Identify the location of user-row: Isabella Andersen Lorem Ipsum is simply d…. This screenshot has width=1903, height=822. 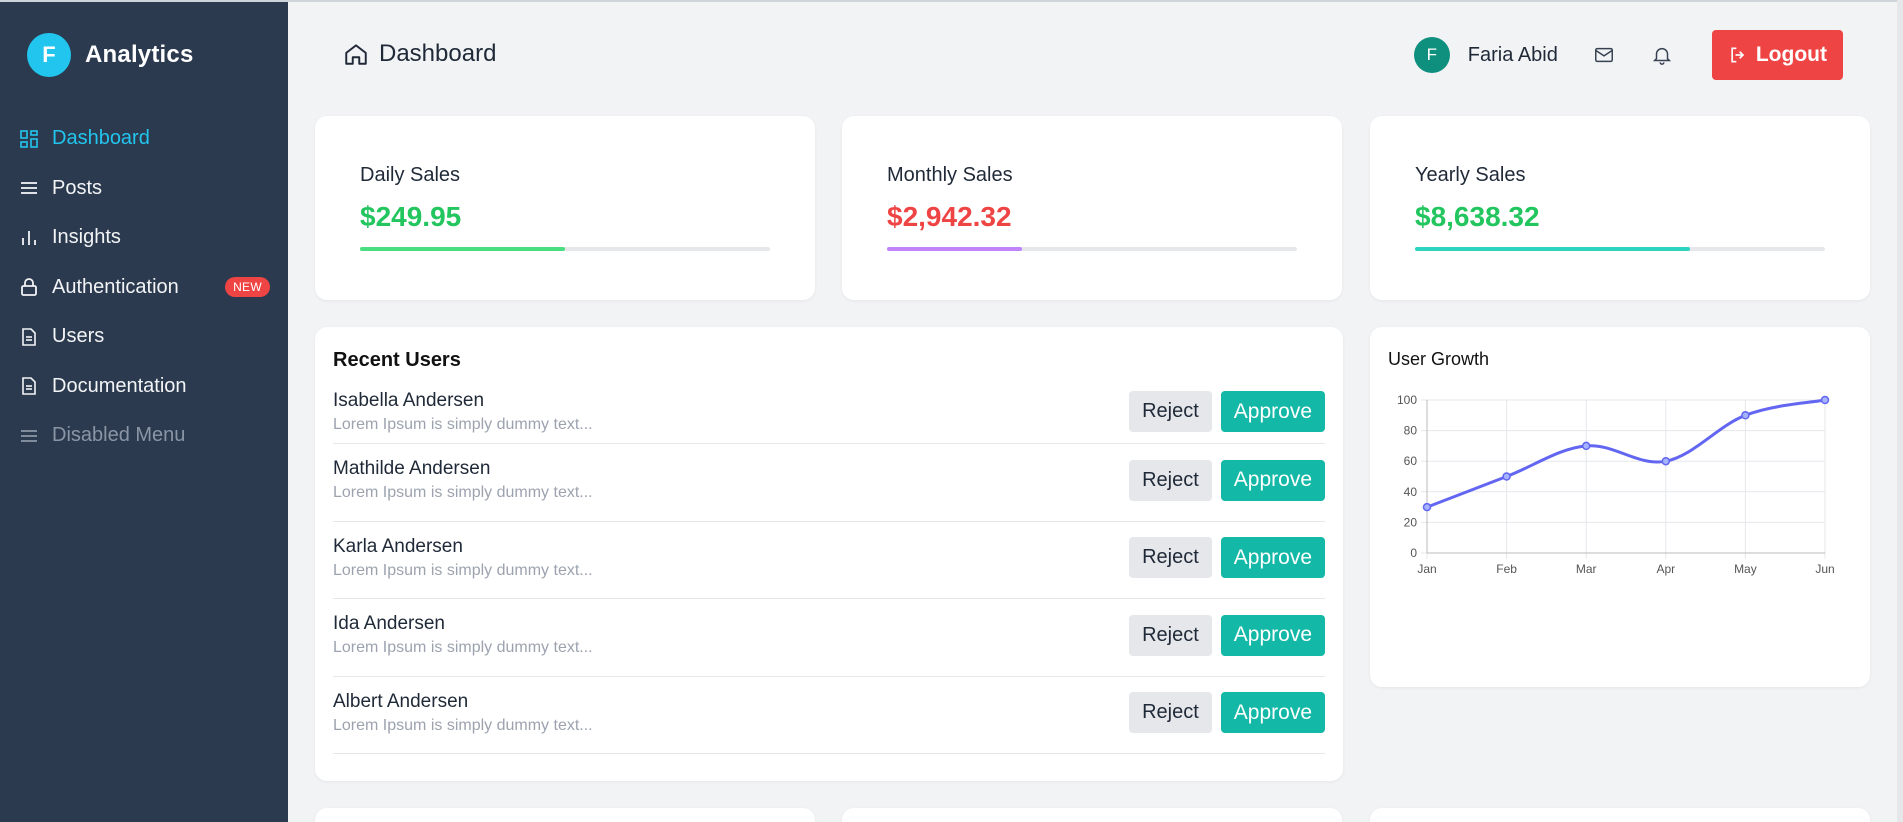
(829, 414).